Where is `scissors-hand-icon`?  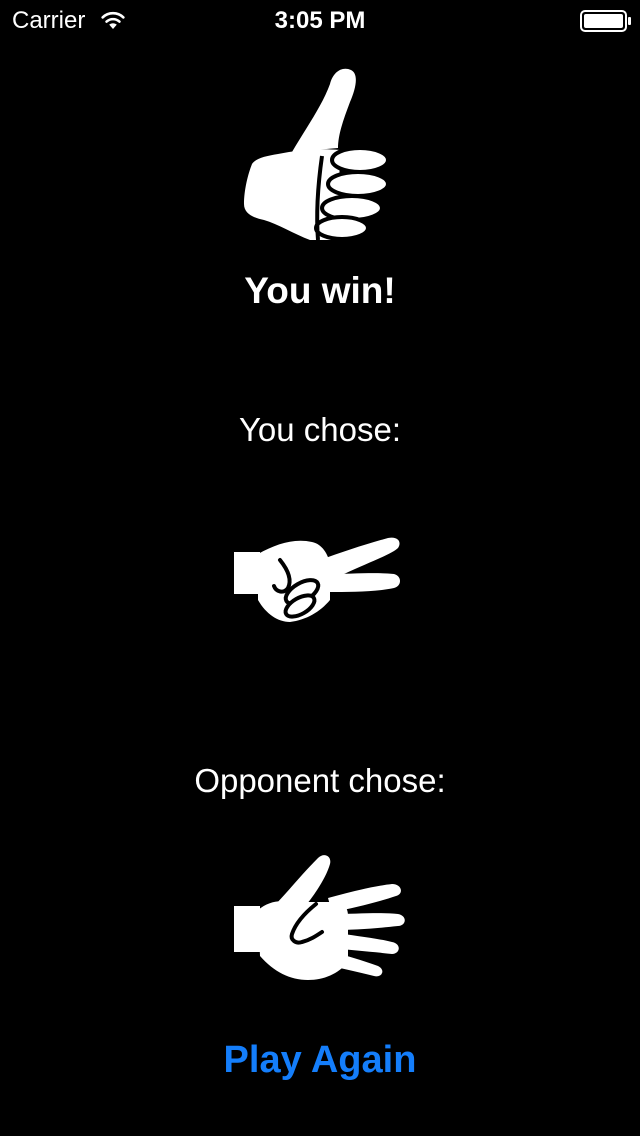
scissors-hand-icon is located at coordinates (317, 579).